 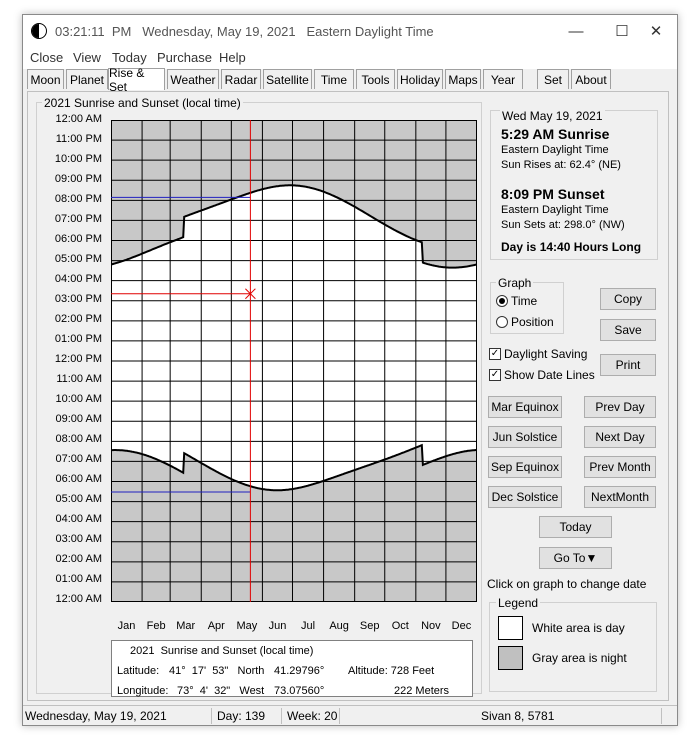 What do you see at coordinates (78, 279) in the screenshot?
I see `y-axis-tick-label: 04:00 PM` at bounding box center [78, 279].